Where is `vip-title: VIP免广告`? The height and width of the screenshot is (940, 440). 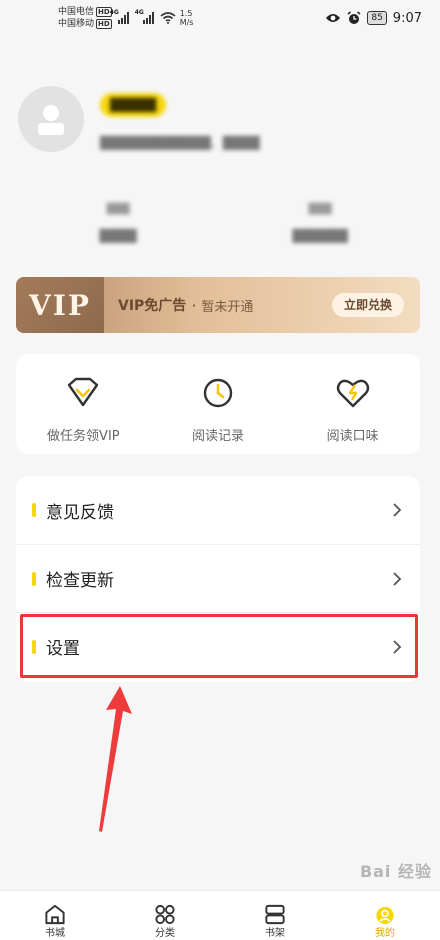
vip-title: VIP免广告 is located at coordinates (152, 306).